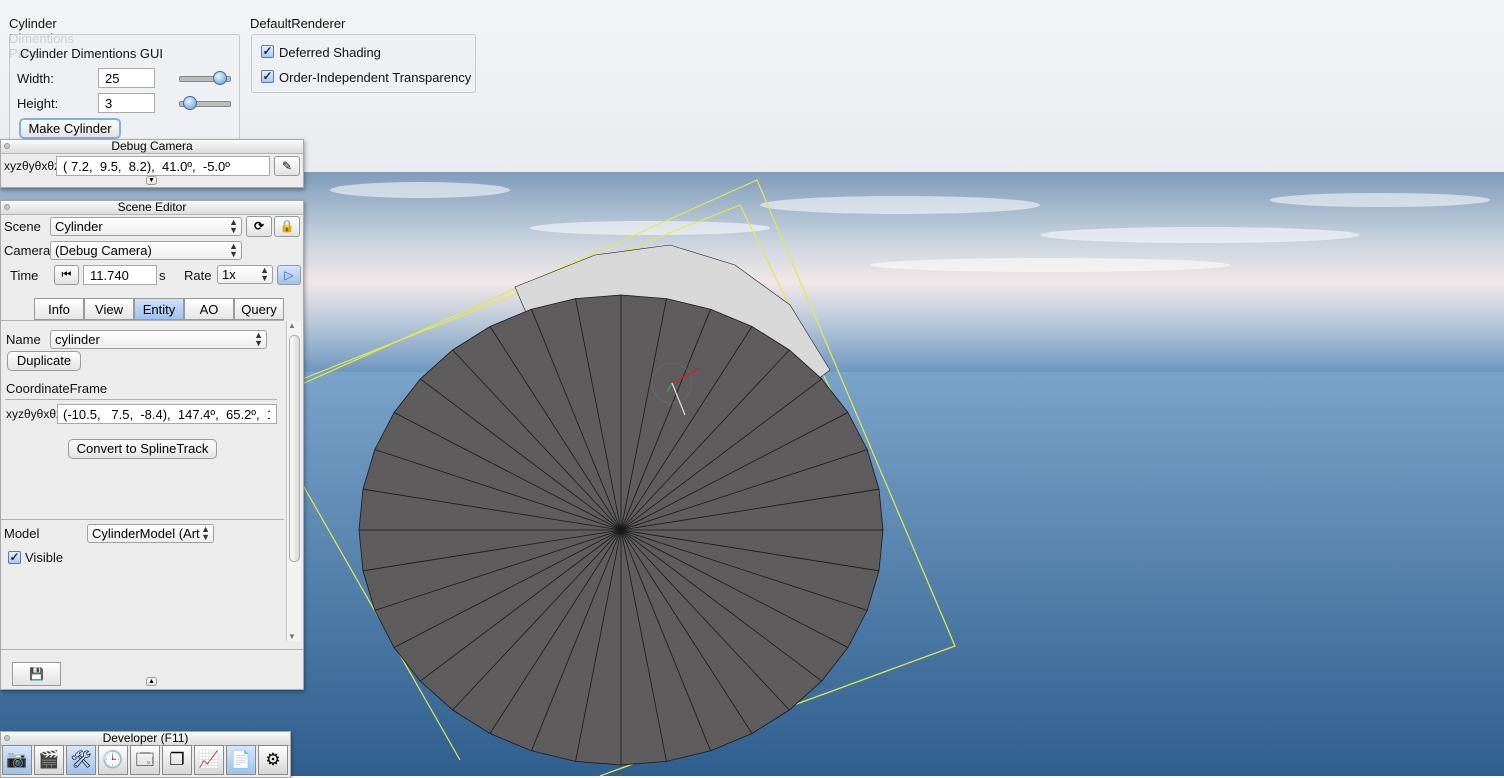  What do you see at coordinates (209, 760) in the screenshot?
I see `monitor-icon: 📈` at bounding box center [209, 760].